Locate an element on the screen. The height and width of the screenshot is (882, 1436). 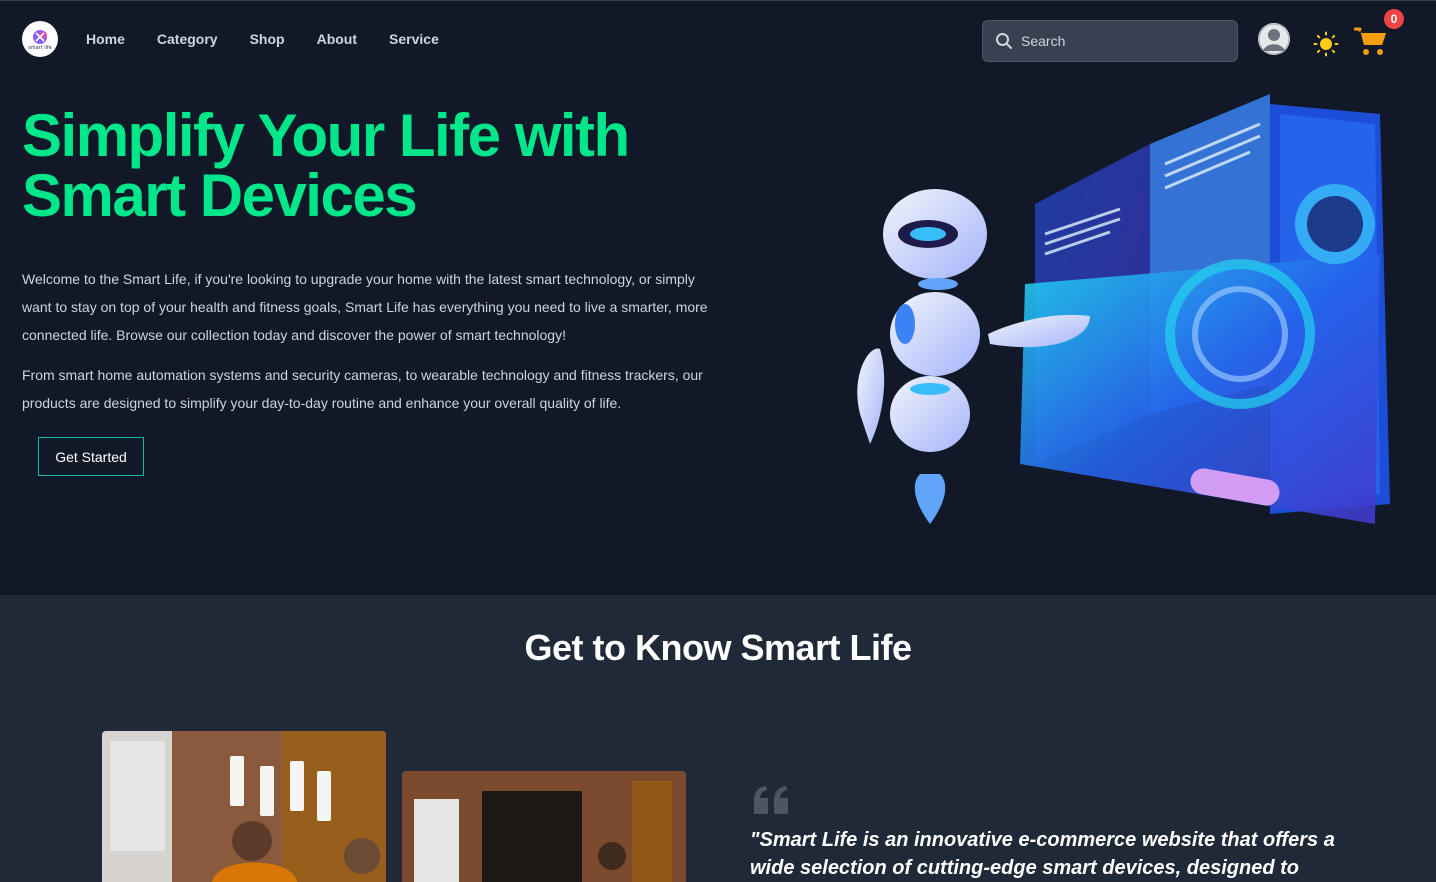
logo-icon is located at coordinates (40, 37).